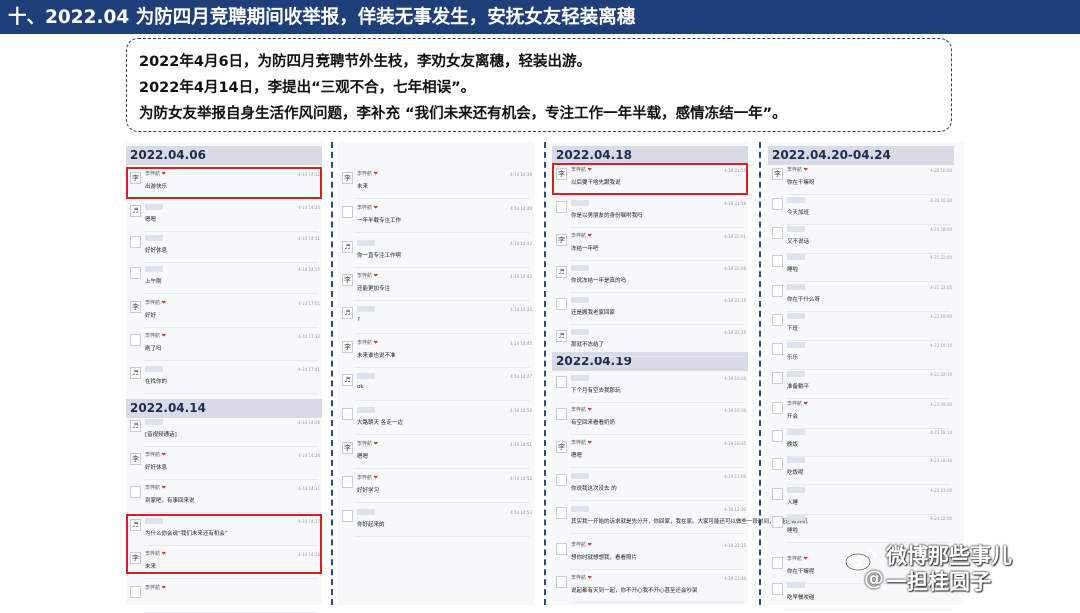 Image resolution: width=1080 pixels, height=613 pixels. What do you see at coordinates (941, 432) in the screenshot?
I see `message-time: 4-23 18:10` at bounding box center [941, 432].